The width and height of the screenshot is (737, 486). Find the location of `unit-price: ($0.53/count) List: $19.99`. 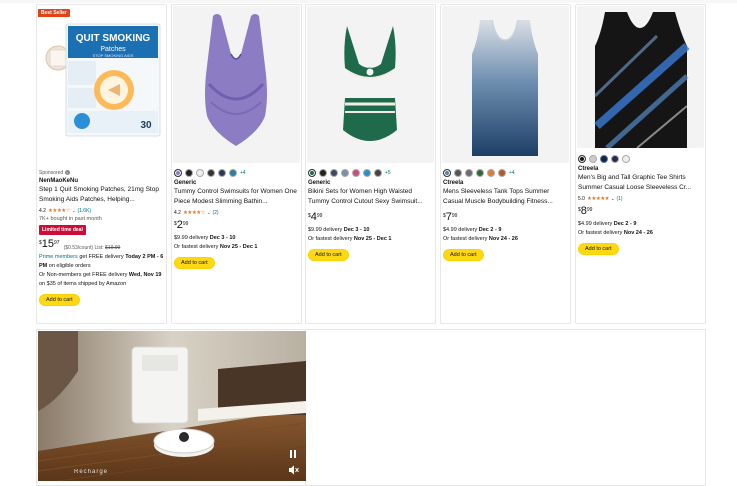

unit-price: ($0.53/count) List: $19.99 is located at coordinates (92, 248).